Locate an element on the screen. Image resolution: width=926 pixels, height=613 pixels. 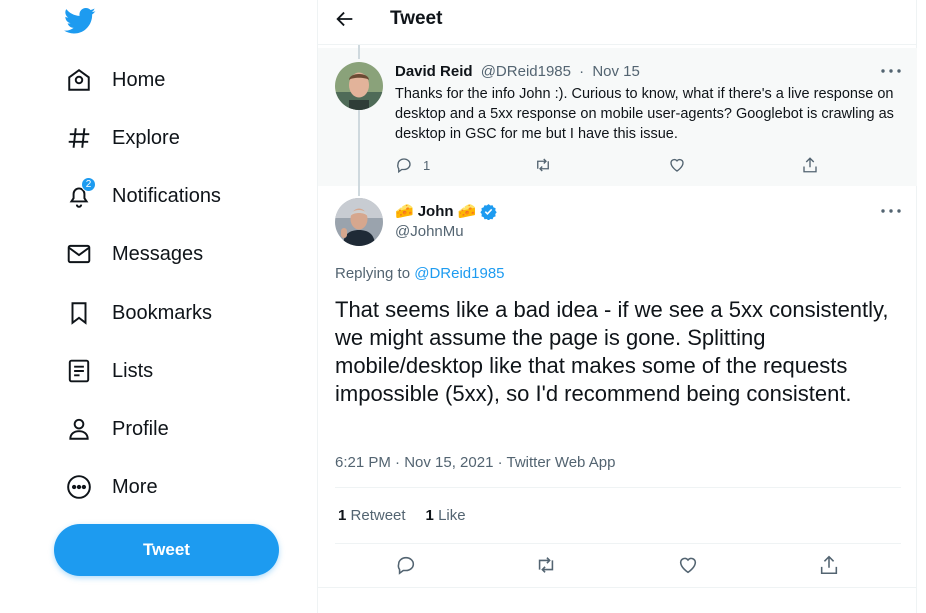
sidebar-item-profile: Profile is located at coordinates (117, 429).